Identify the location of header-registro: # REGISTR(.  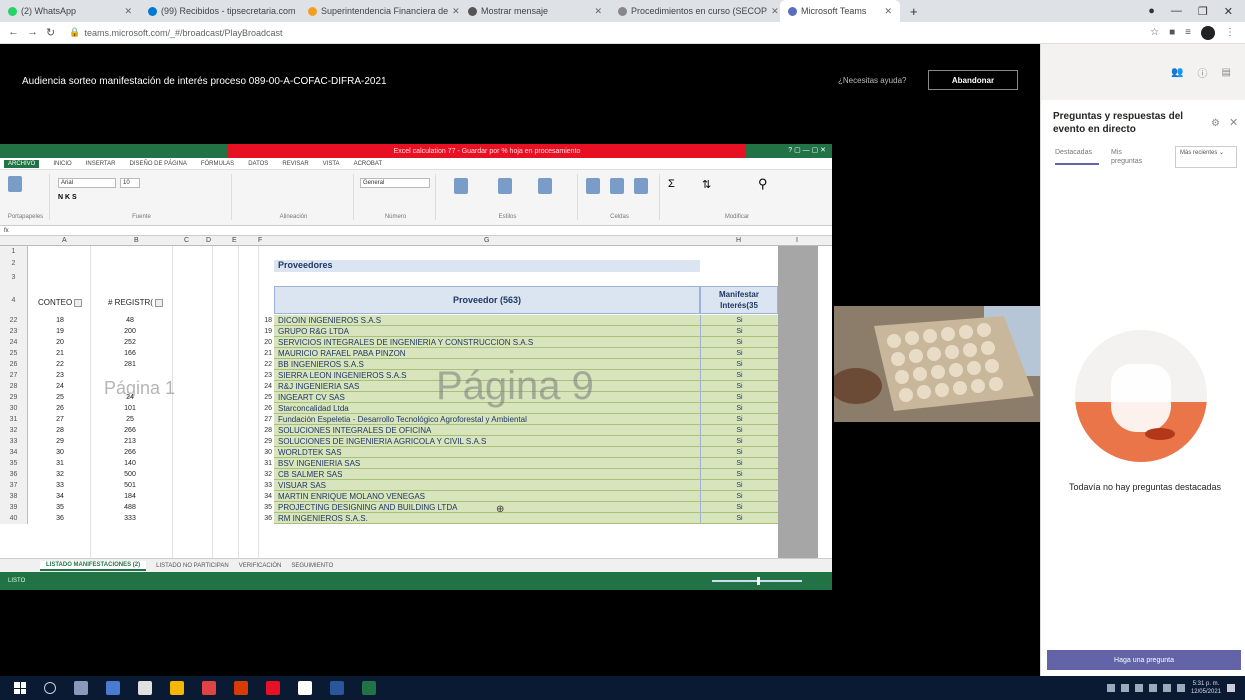
(135, 302).